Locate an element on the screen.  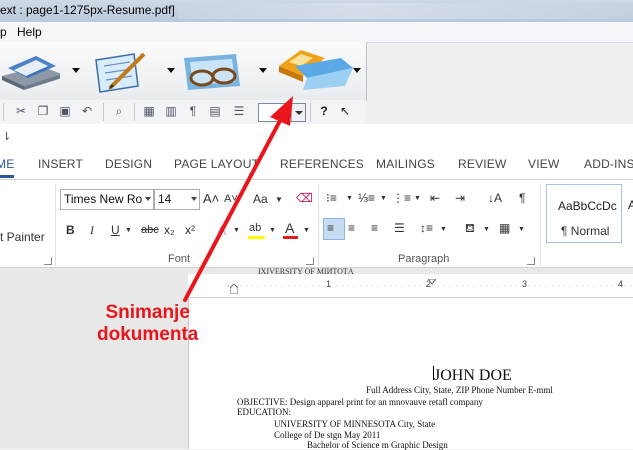
annotation-label: Snimanje dokumenta is located at coordinates (147, 324).